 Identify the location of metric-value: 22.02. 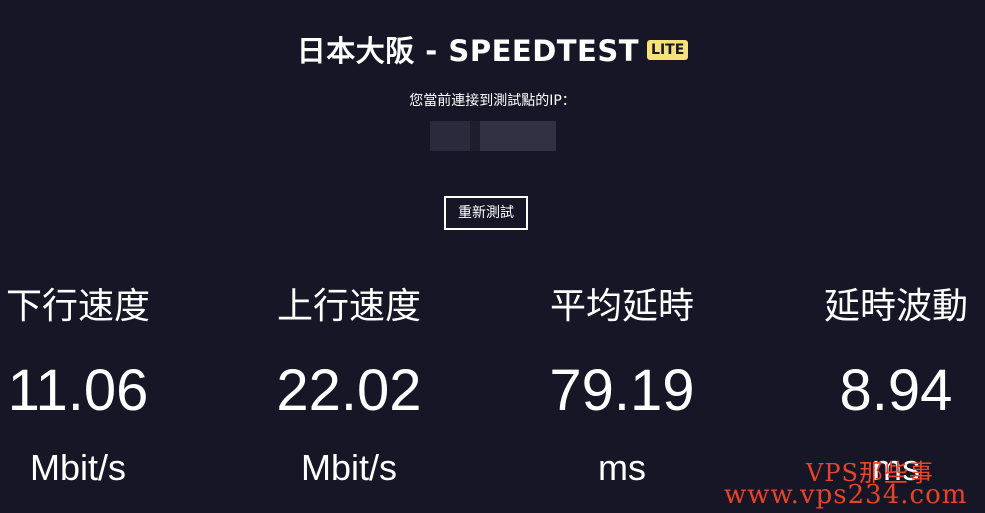
(349, 390).